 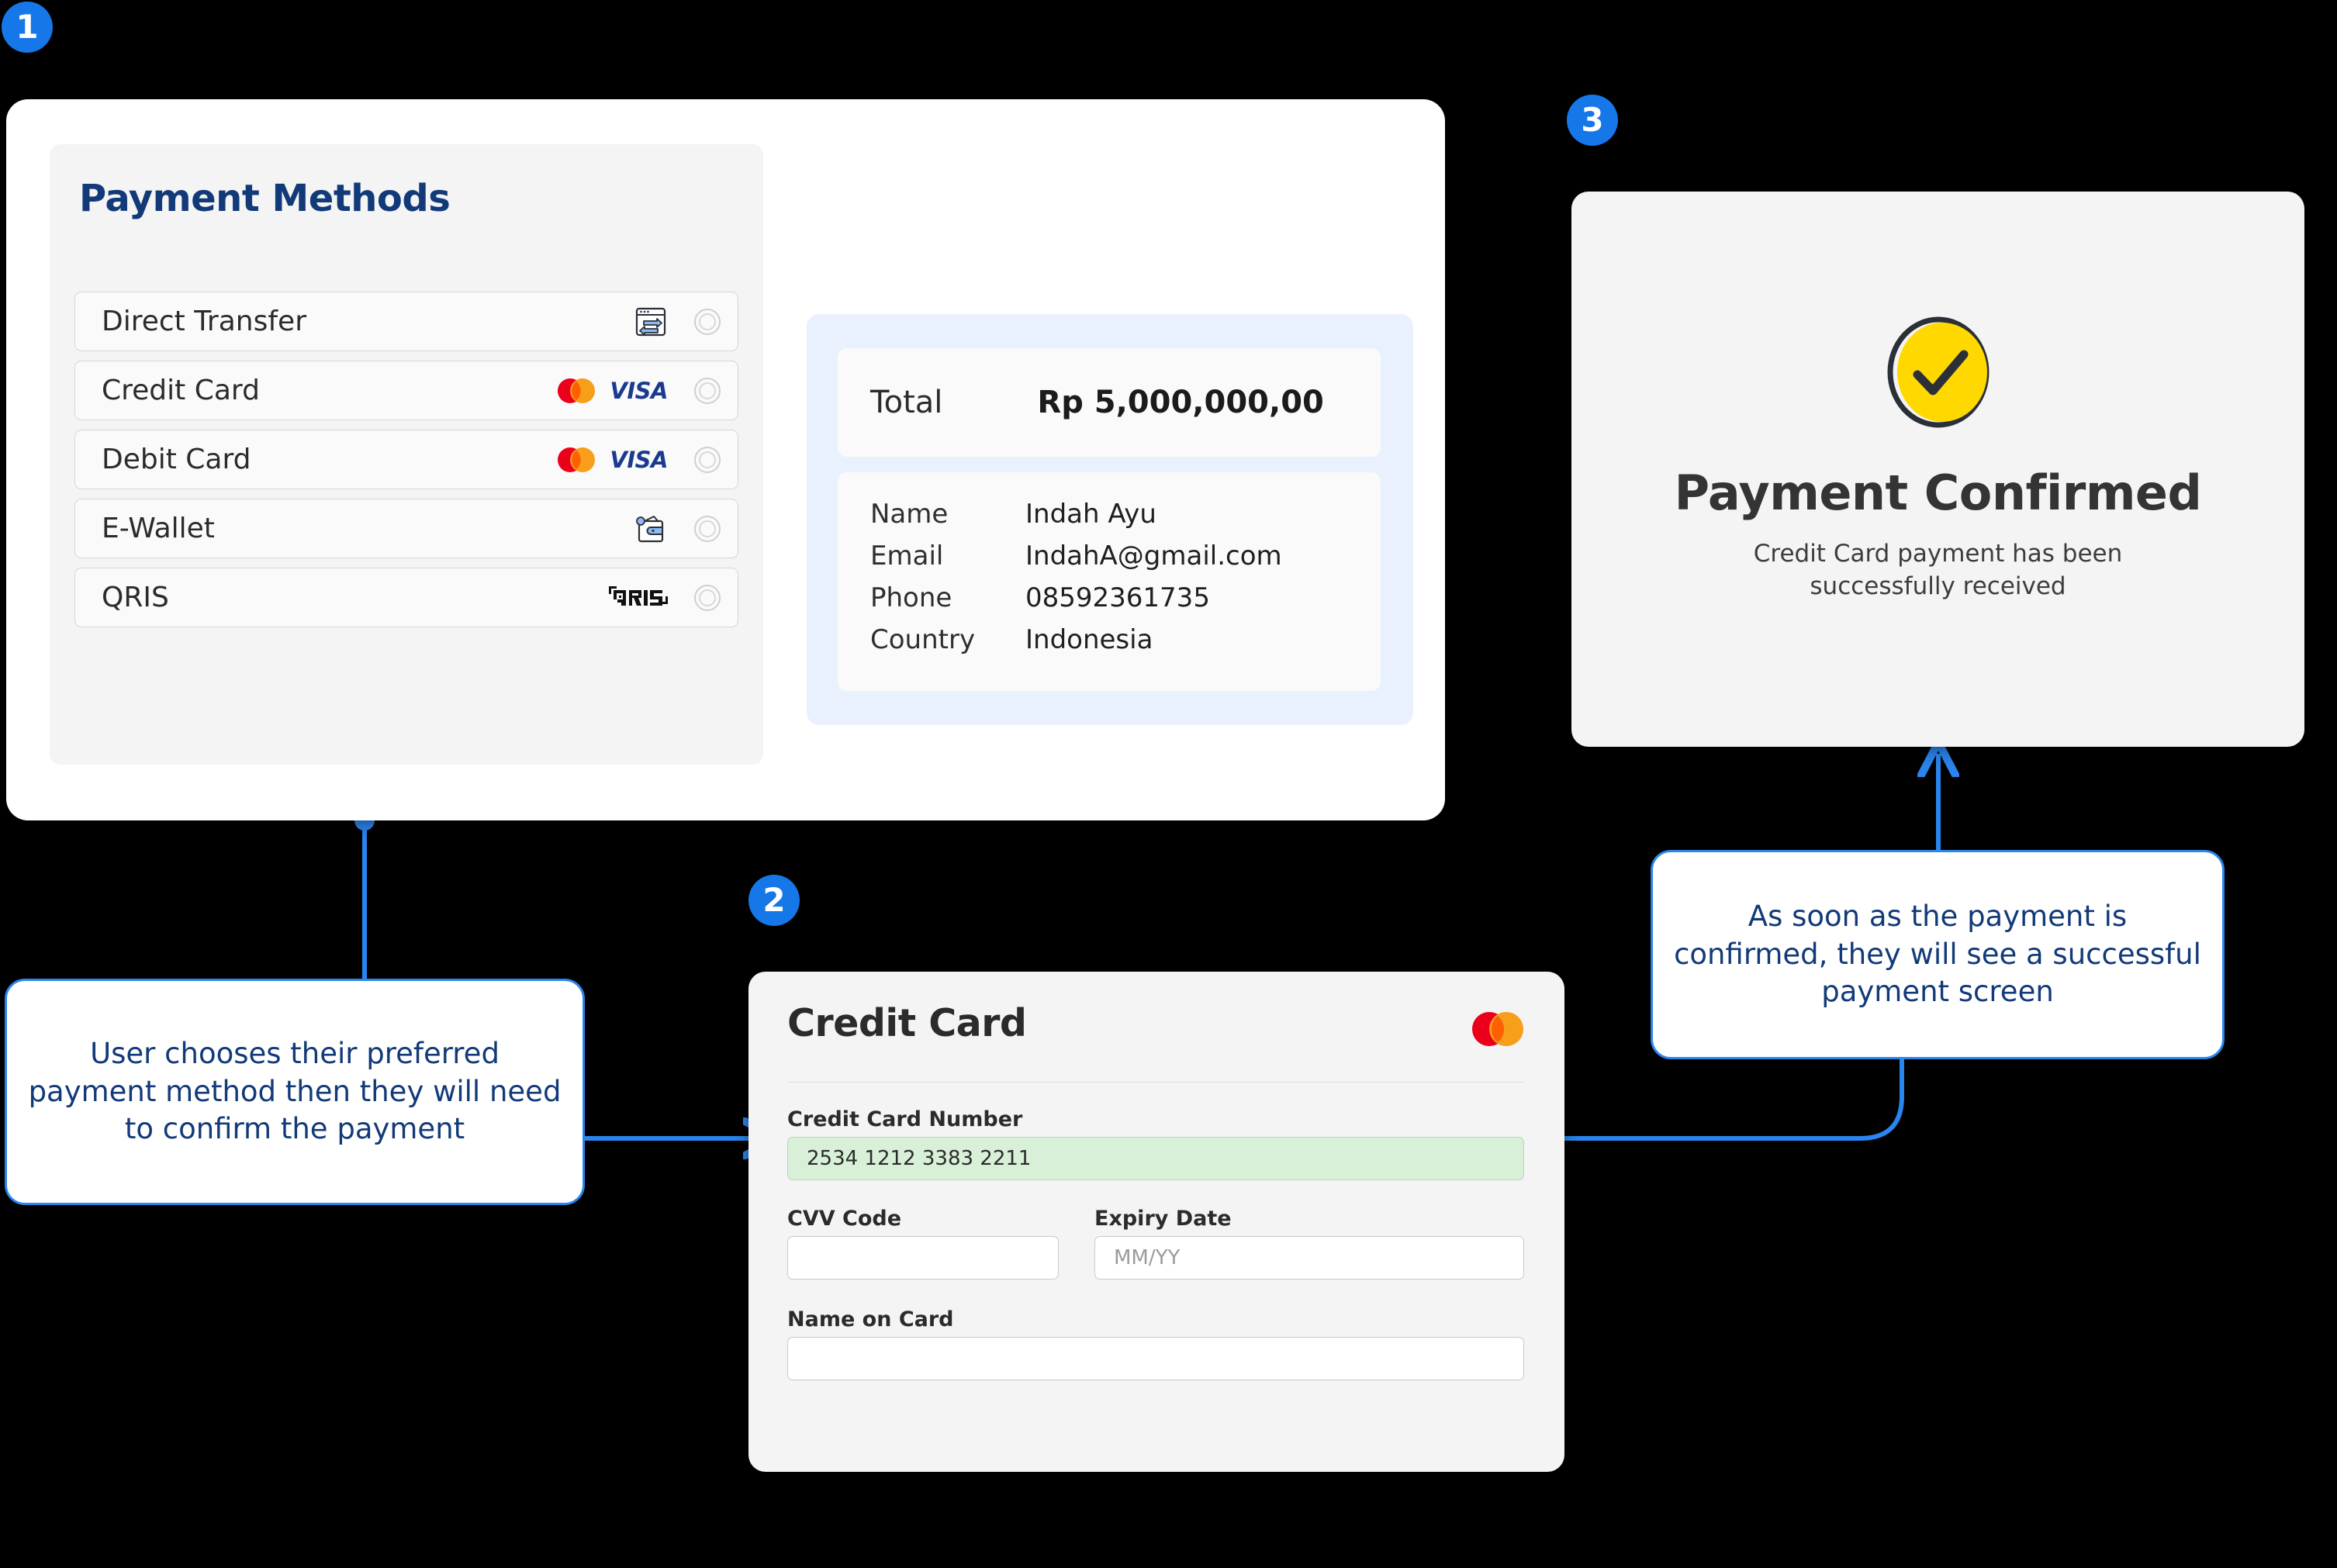 What do you see at coordinates (265, 198) in the screenshot?
I see `page-title: Payment Methods` at bounding box center [265, 198].